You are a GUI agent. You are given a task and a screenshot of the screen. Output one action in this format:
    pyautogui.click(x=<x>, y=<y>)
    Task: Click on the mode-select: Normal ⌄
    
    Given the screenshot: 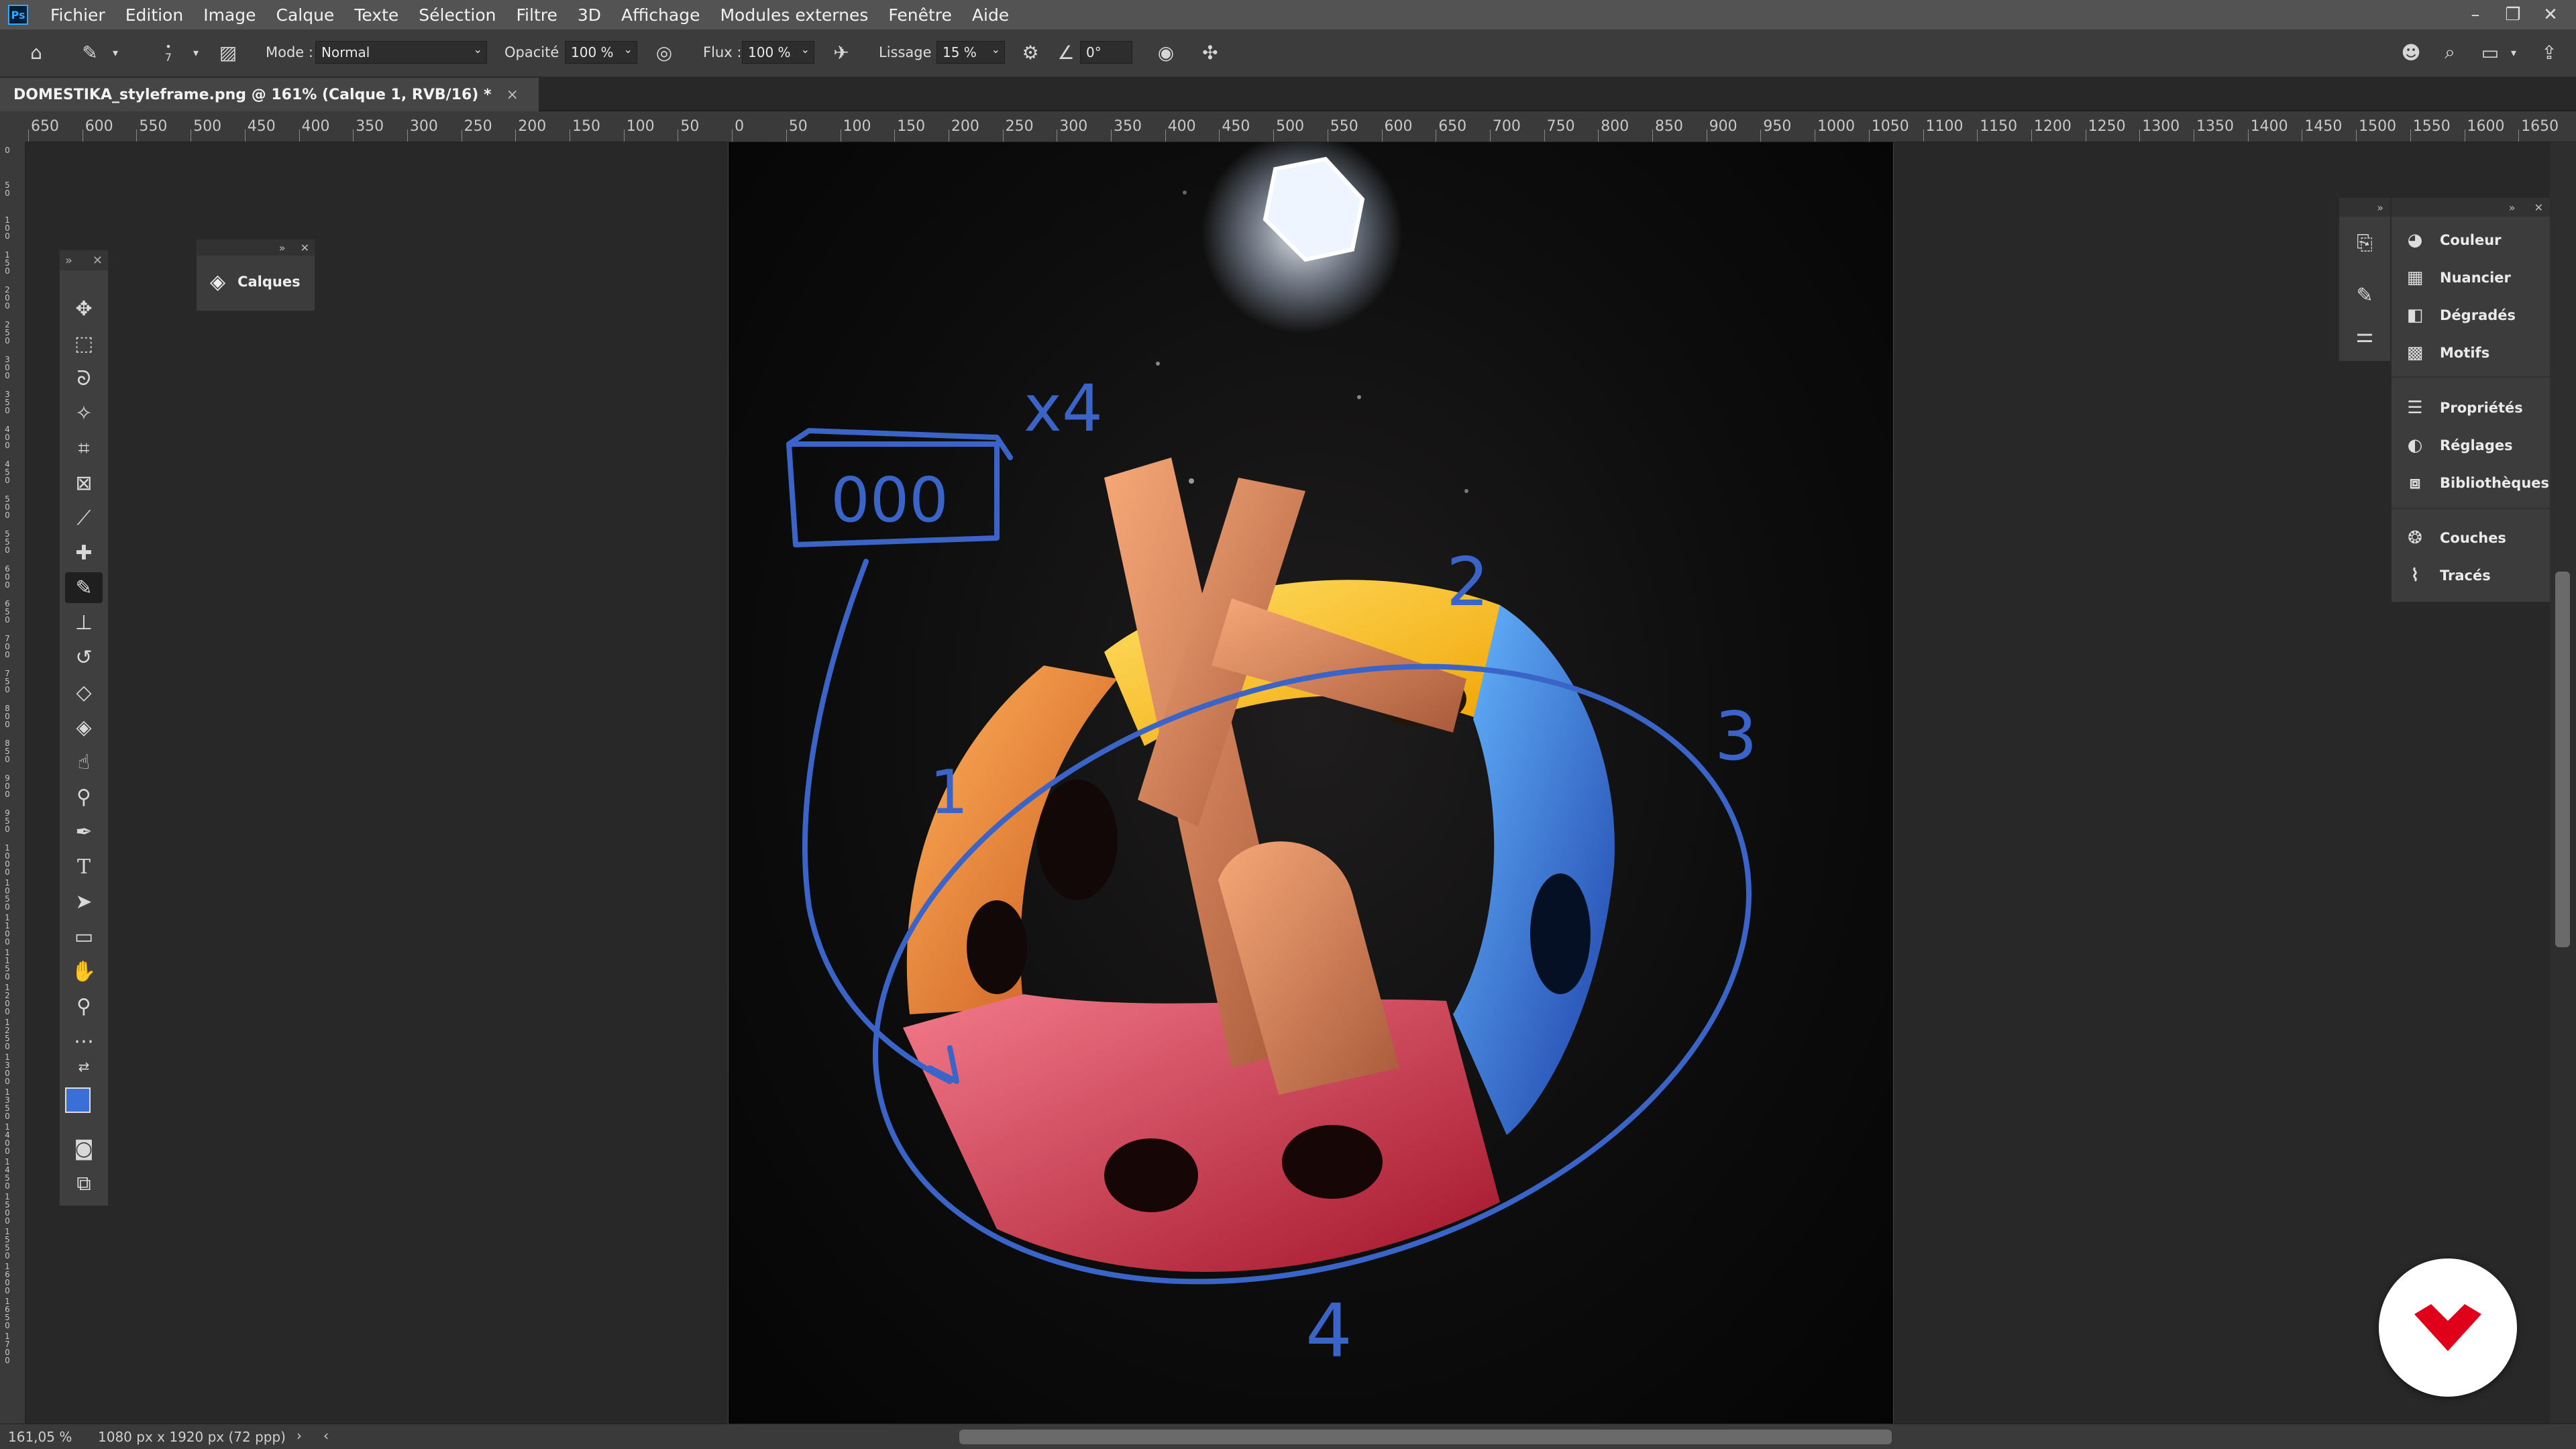 What is the action you would take?
    pyautogui.click(x=401, y=52)
    